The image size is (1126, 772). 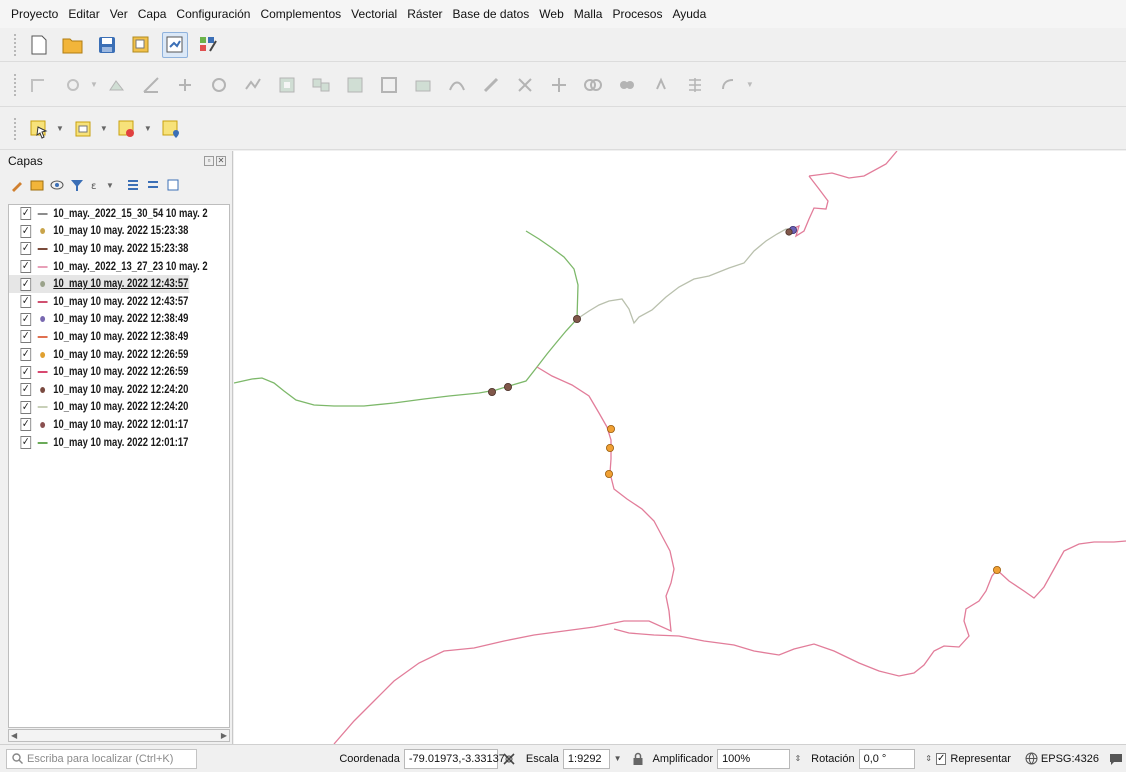 I want to click on manage-map-themes-icon, so click(x=57, y=185).